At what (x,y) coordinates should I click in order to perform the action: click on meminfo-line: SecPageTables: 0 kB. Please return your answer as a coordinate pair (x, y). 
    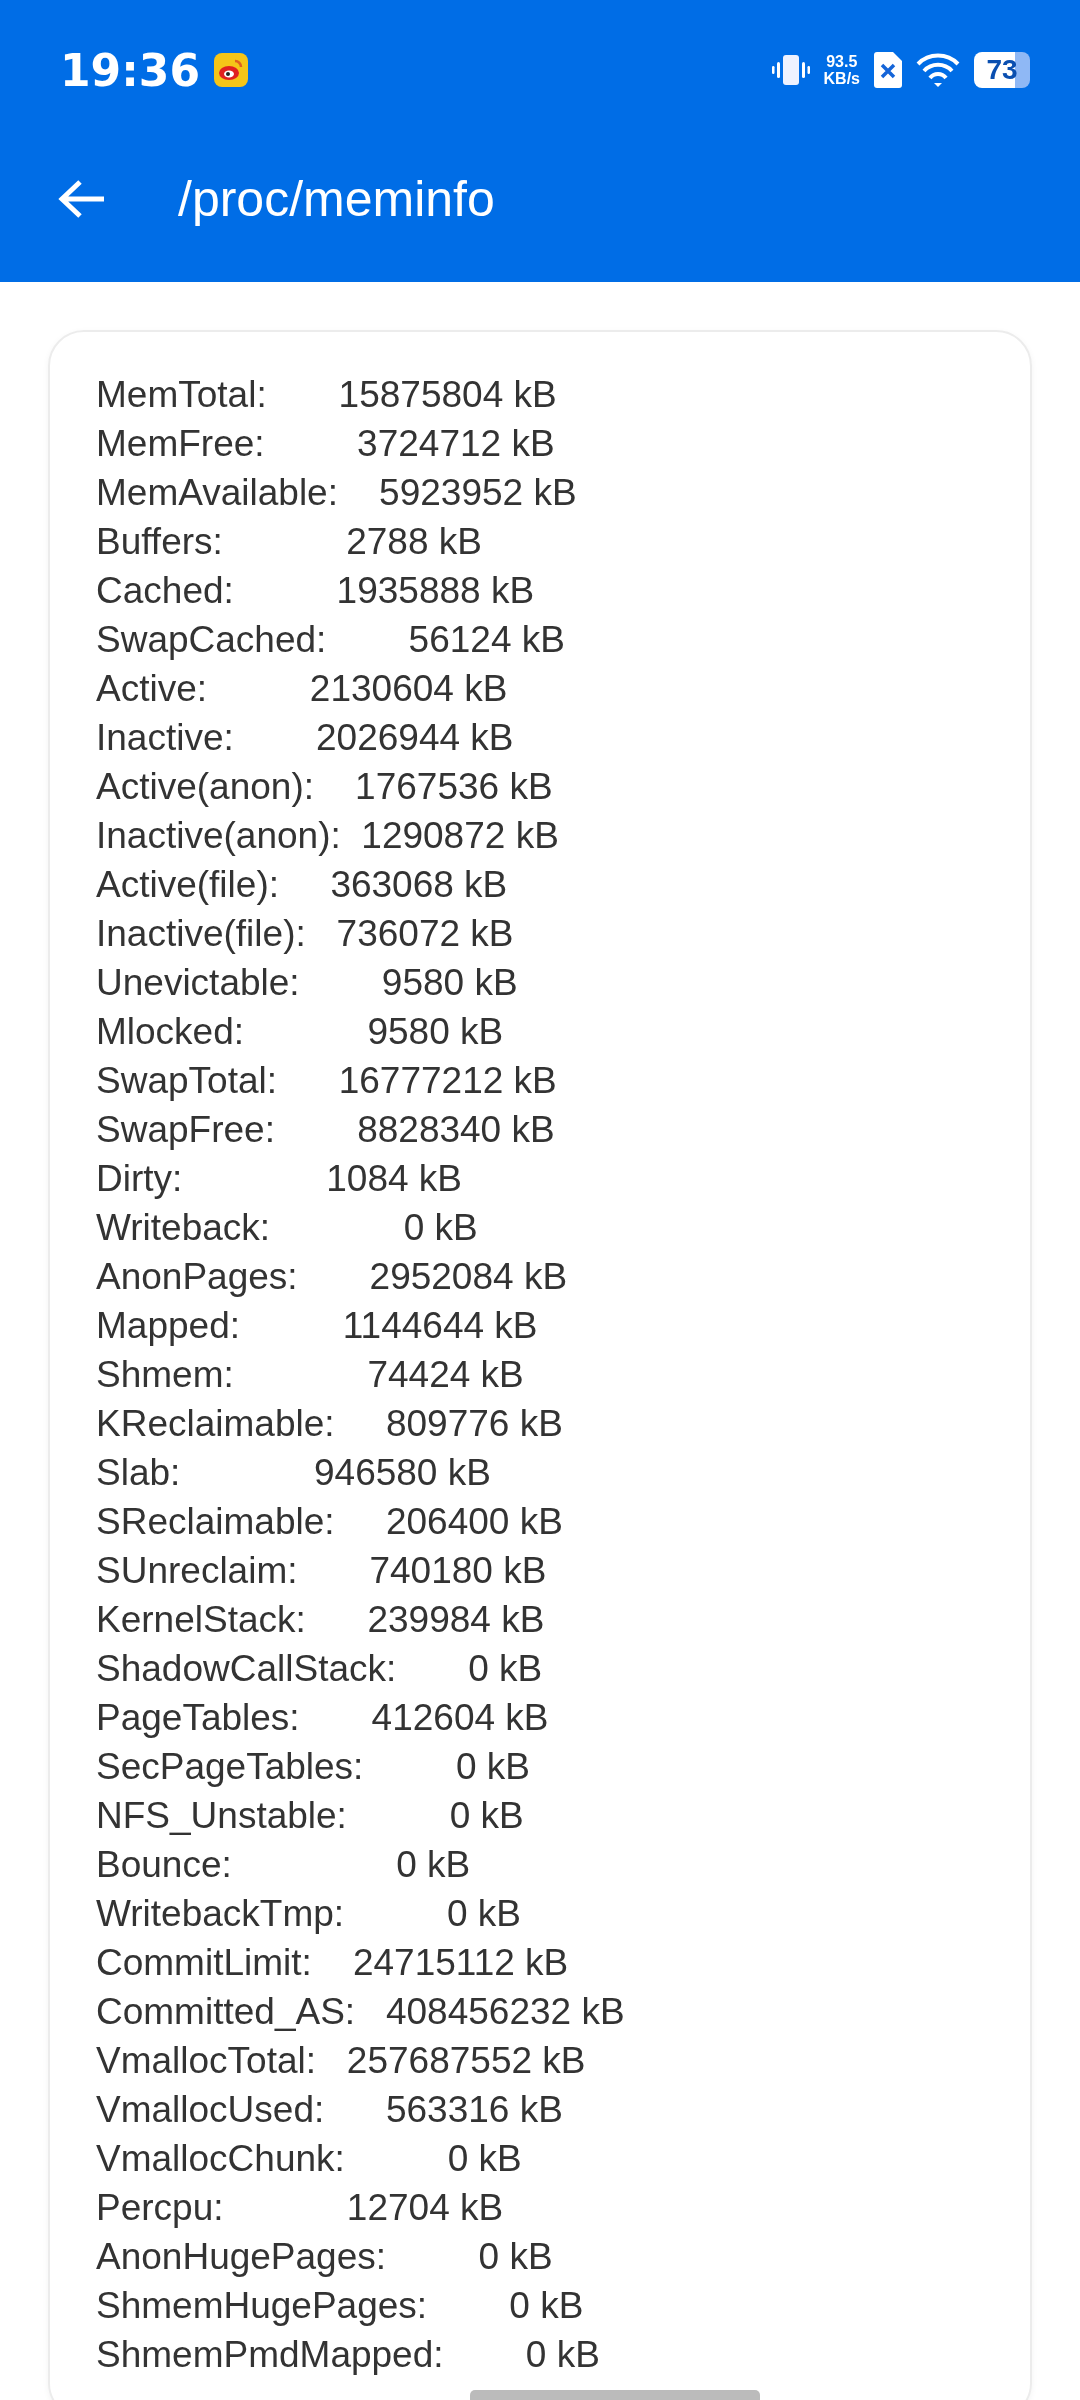
    Looking at the image, I should click on (313, 1767).